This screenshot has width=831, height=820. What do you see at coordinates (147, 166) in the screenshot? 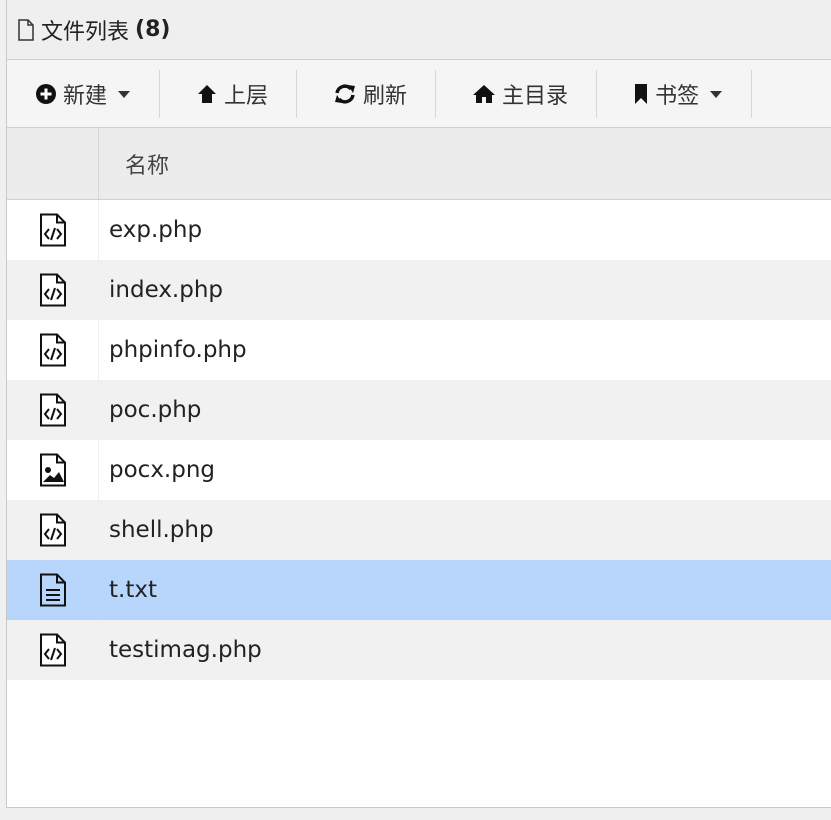
I see `header-name-label: 名称` at bounding box center [147, 166].